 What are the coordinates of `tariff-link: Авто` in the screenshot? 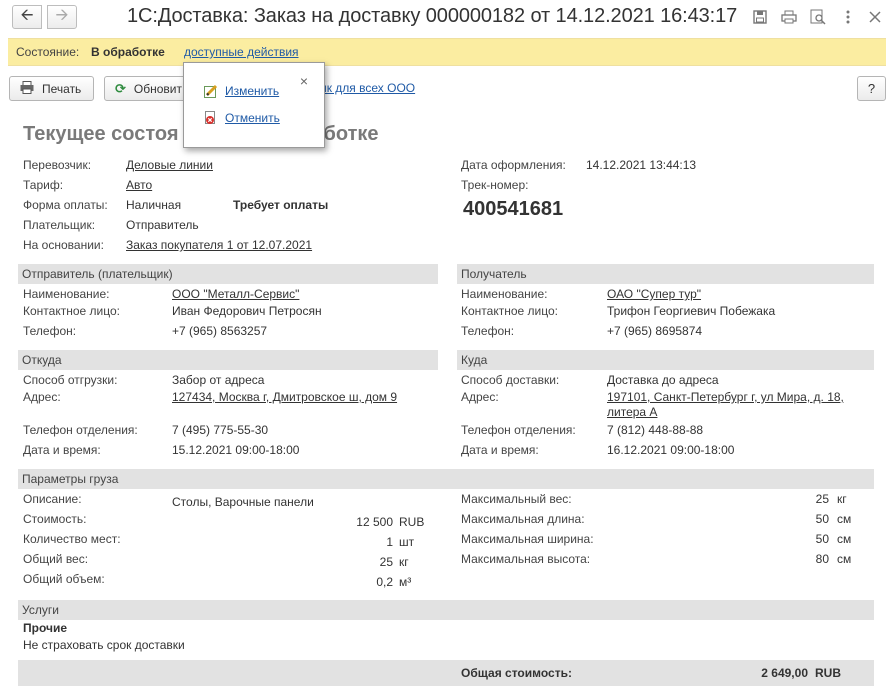 It's located at (139, 185).